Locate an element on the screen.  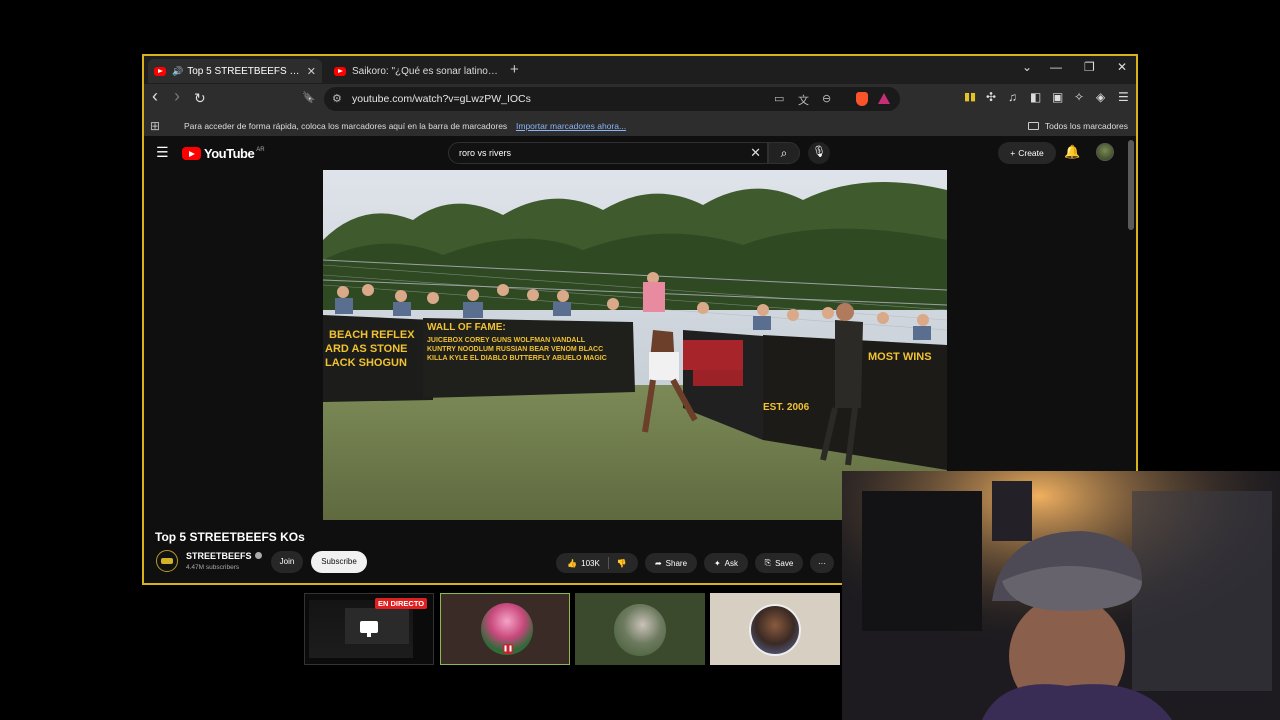
clear-search-icon: ✕ is located at coordinates (755, 153).